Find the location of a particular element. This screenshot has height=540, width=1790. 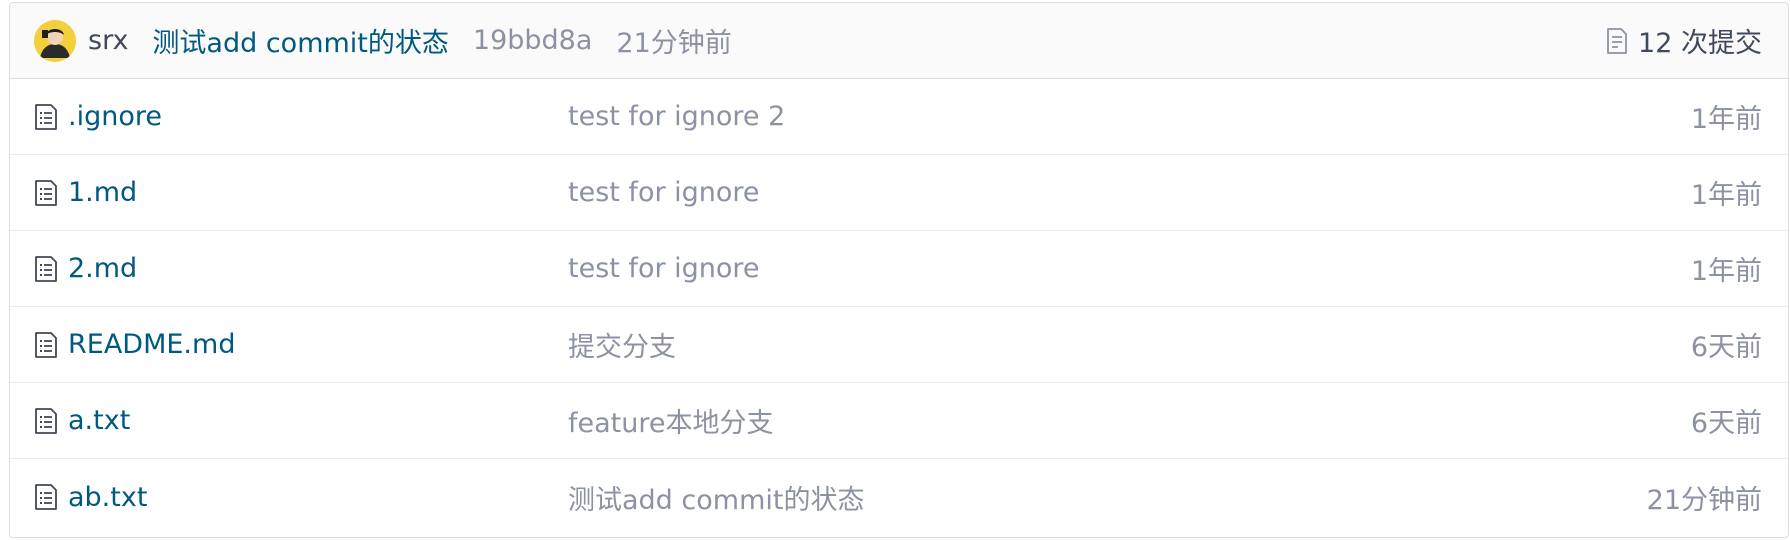

commit-author: srx is located at coordinates (108, 40).